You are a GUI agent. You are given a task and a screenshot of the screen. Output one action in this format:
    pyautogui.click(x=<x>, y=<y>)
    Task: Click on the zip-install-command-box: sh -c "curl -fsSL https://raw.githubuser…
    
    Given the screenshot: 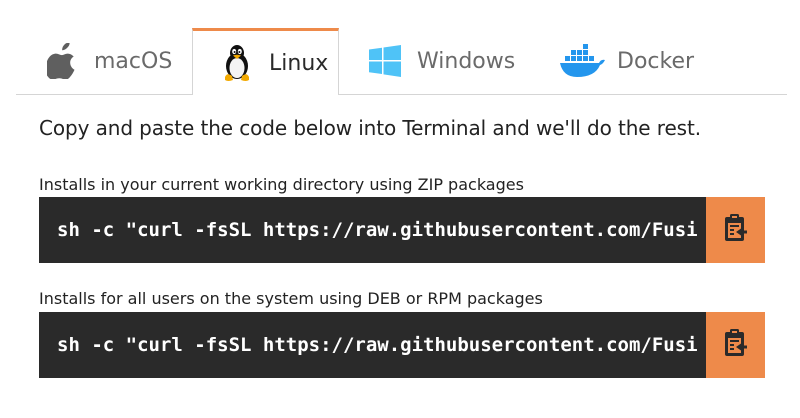 What is the action you would take?
    pyautogui.click(x=402, y=230)
    